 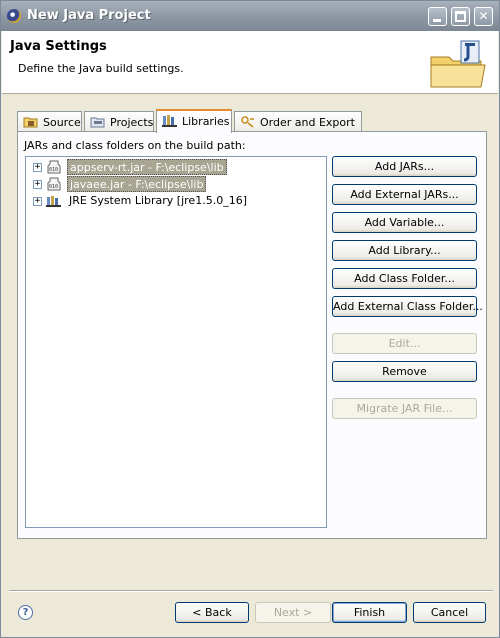 What do you see at coordinates (369, 612) in the screenshot?
I see `finish-button: Finish` at bounding box center [369, 612].